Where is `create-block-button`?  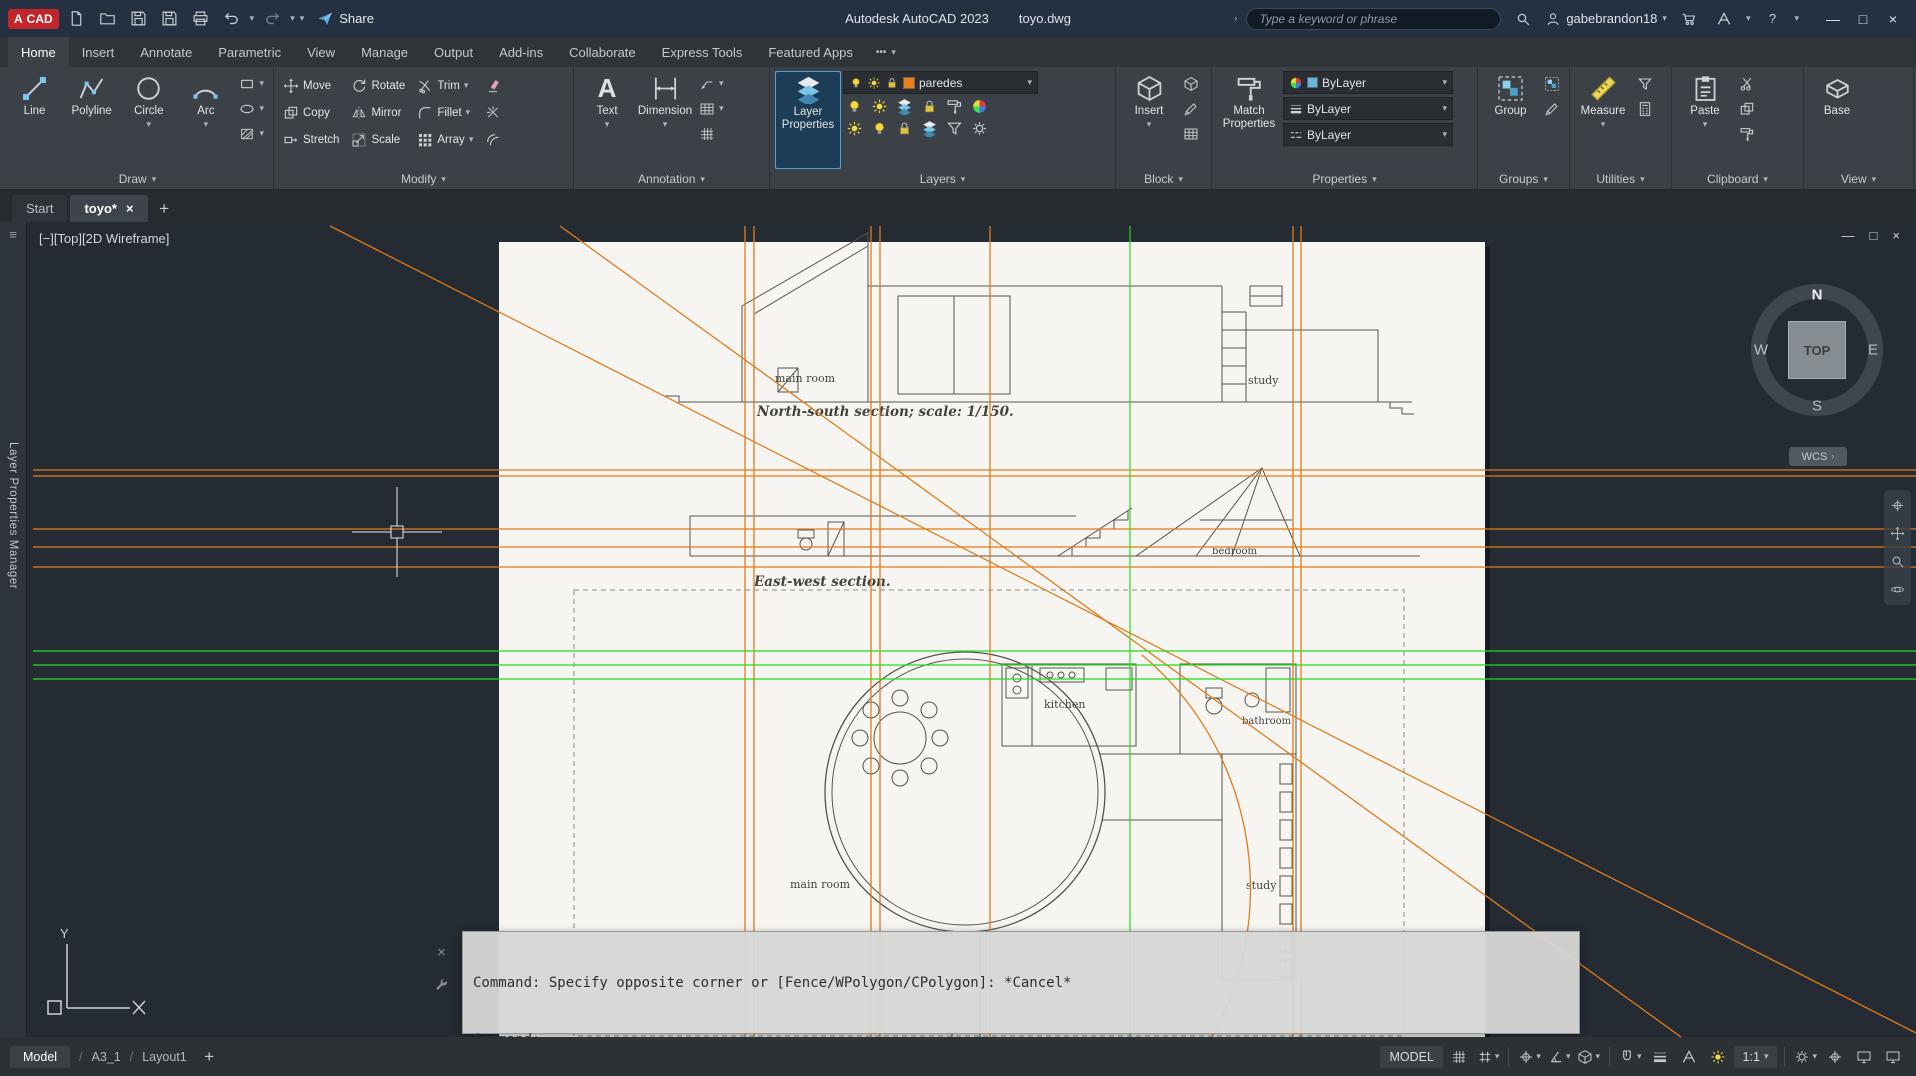
create-block-button is located at coordinates (1191, 83).